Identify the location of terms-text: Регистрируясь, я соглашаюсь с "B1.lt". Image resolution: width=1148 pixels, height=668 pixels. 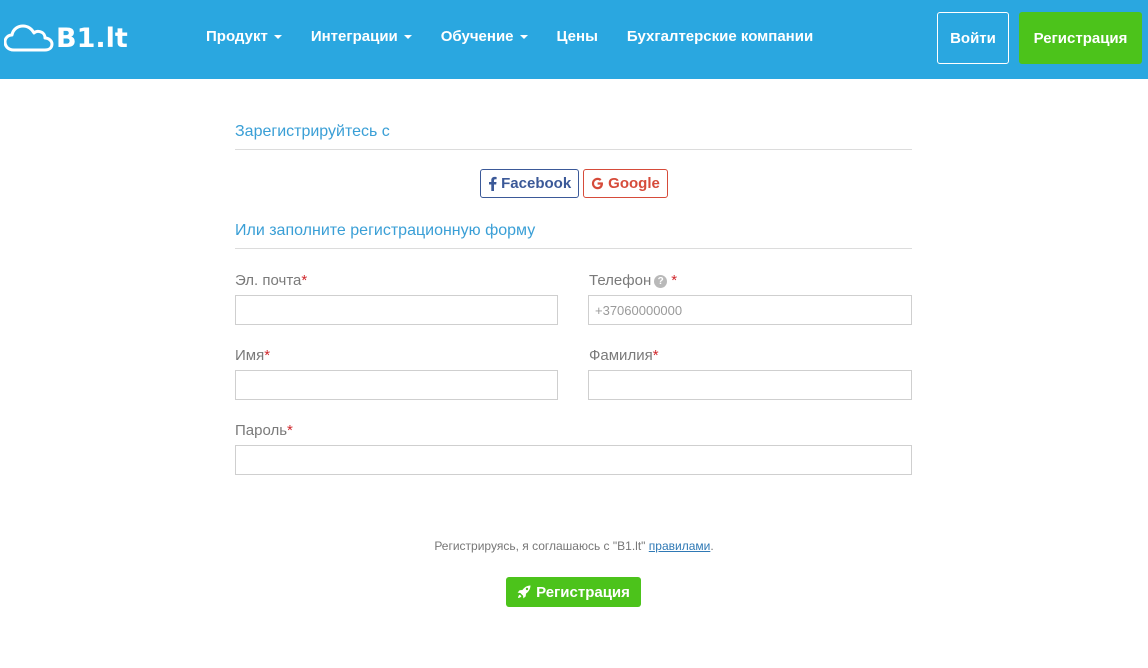
(540, 546).